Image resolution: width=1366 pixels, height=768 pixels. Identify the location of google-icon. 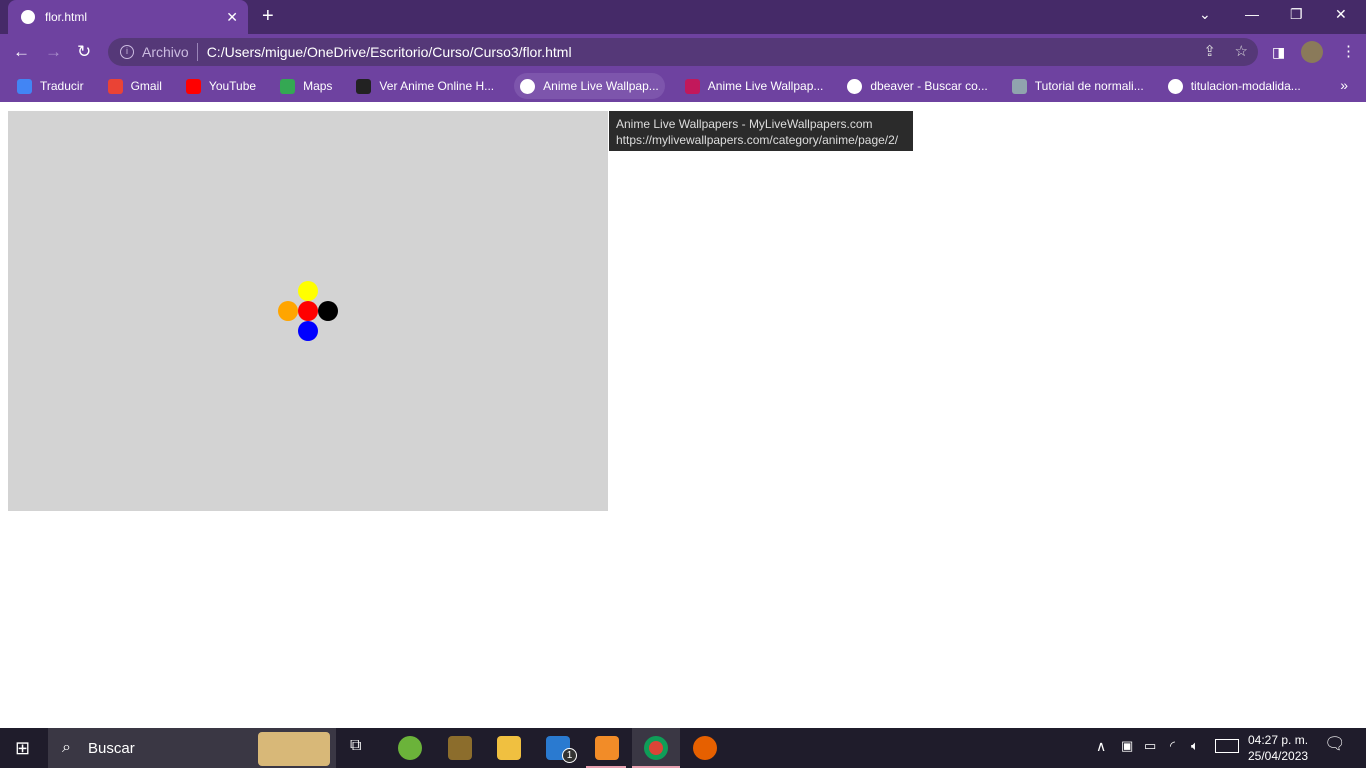
(855, 86).